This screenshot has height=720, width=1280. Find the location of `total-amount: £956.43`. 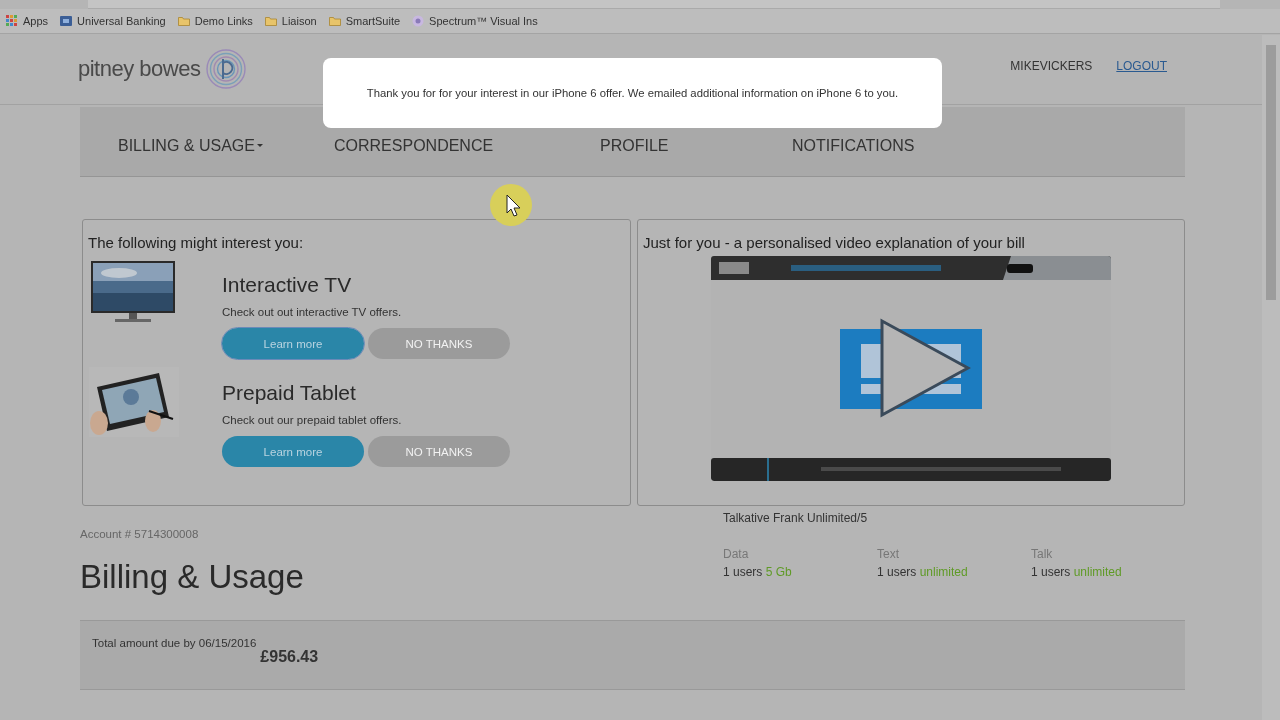

total-amount: £956.43 is located at coordinates (289, 657).